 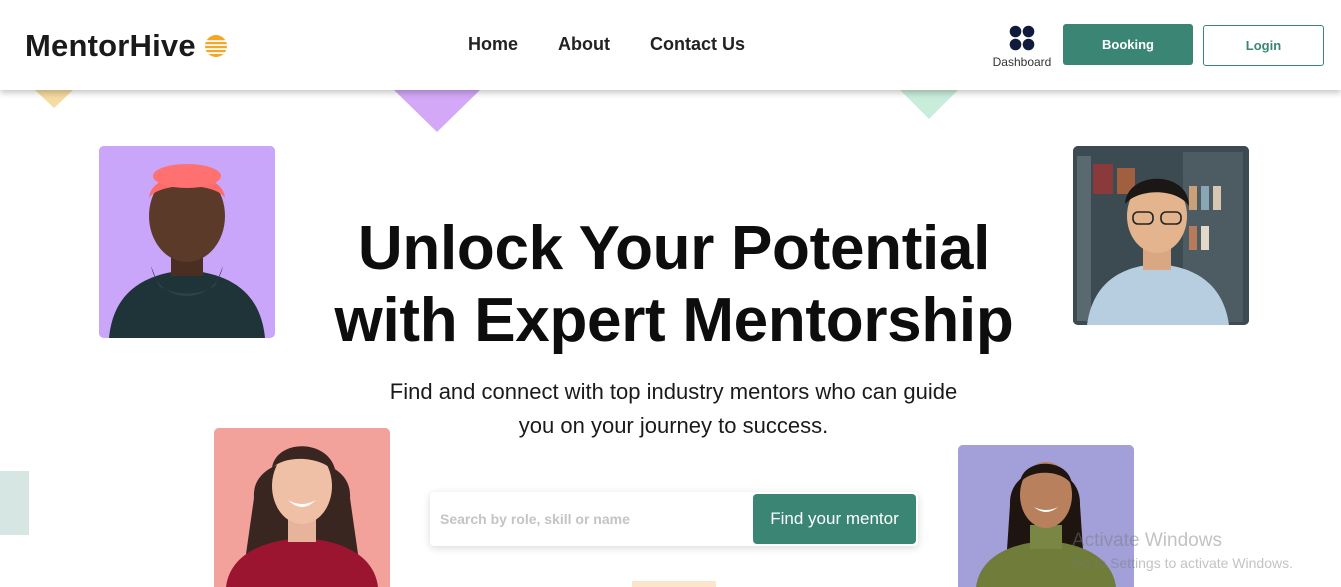 What do you see at coordinates (1022, 62) in the screenshot?
I see `dashboard-label: Dashboard` at bounding box center [1022, 62].